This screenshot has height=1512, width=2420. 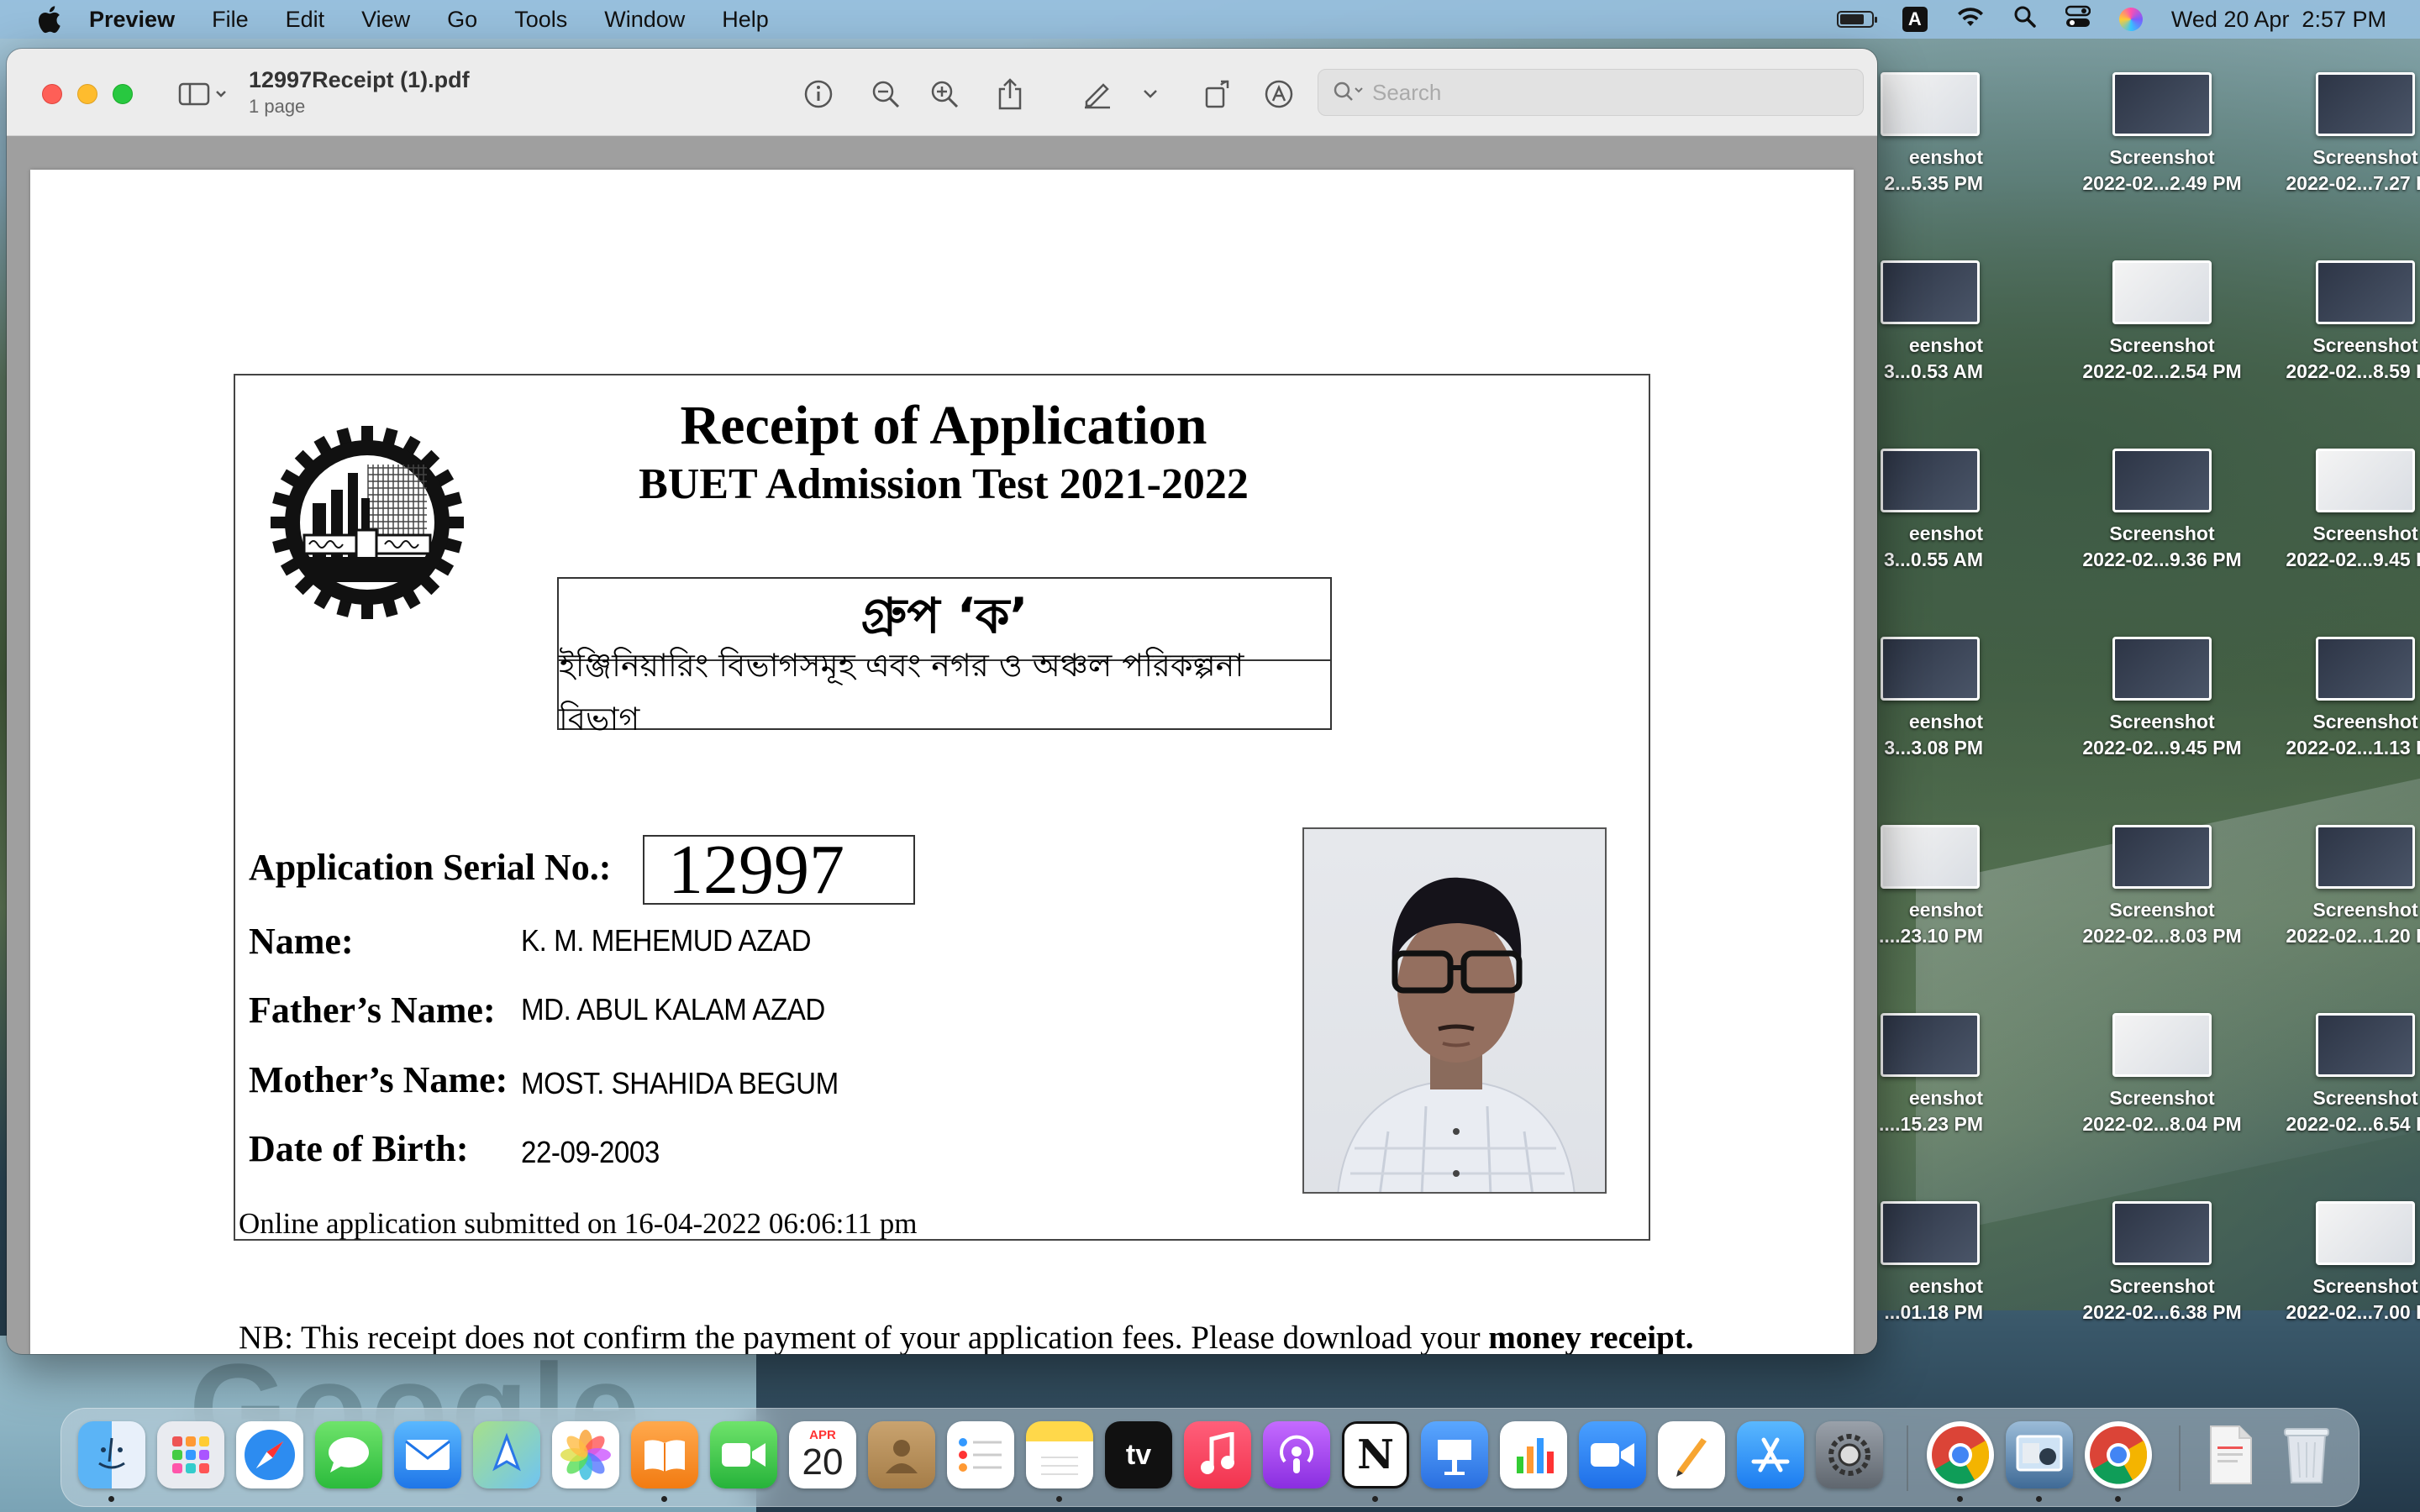 I want to click on sidebar-toggle-icon, so click(x=205, y=94).